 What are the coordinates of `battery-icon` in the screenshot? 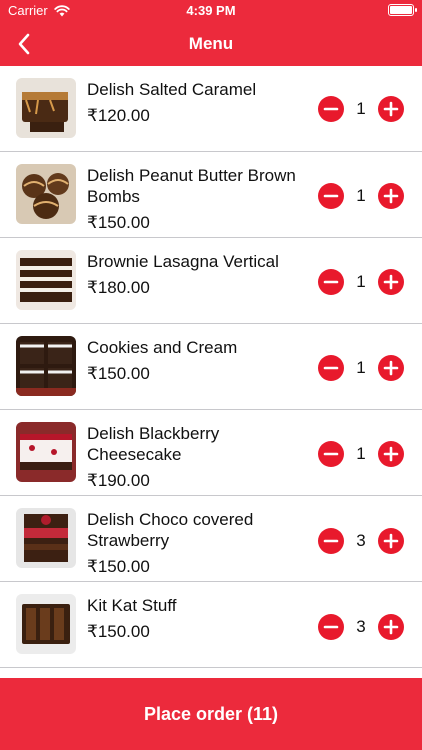 It's located at (402, 10).